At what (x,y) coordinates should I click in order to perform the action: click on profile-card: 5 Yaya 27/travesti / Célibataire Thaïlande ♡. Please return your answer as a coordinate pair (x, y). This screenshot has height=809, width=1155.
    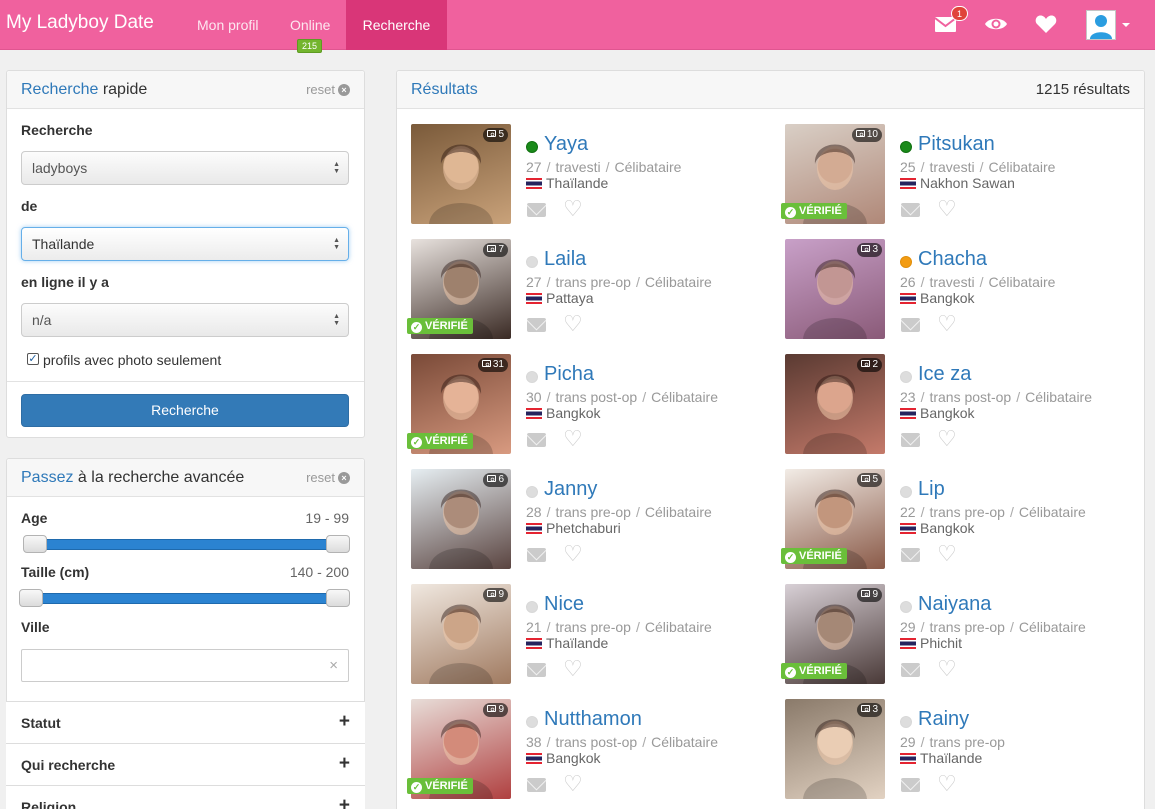
    Looking at the image, I should click on (597, 175).